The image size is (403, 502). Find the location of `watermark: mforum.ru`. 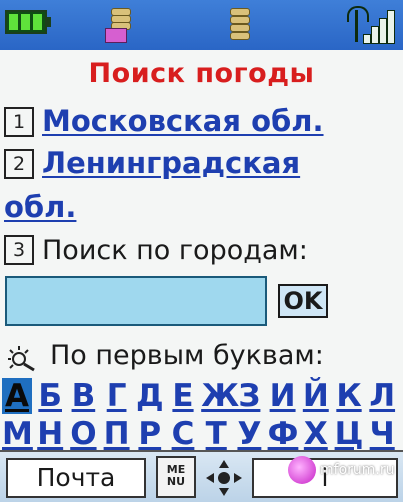

watermark: mforum.ru is located at coordinates (344, 472).